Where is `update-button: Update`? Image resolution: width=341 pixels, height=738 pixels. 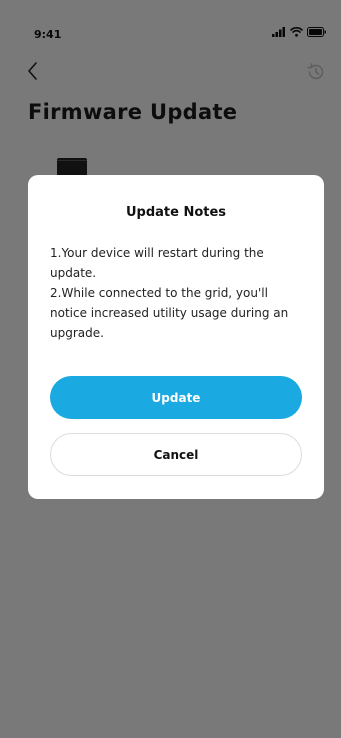
update-button: Update is located at coordinates (176, 397).